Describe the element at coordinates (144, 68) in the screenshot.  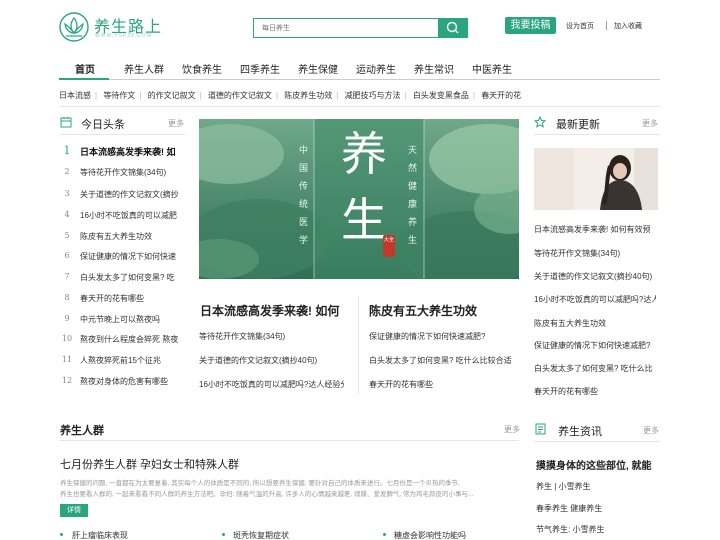
I see `nav-crowd: 养生人群` at that location.